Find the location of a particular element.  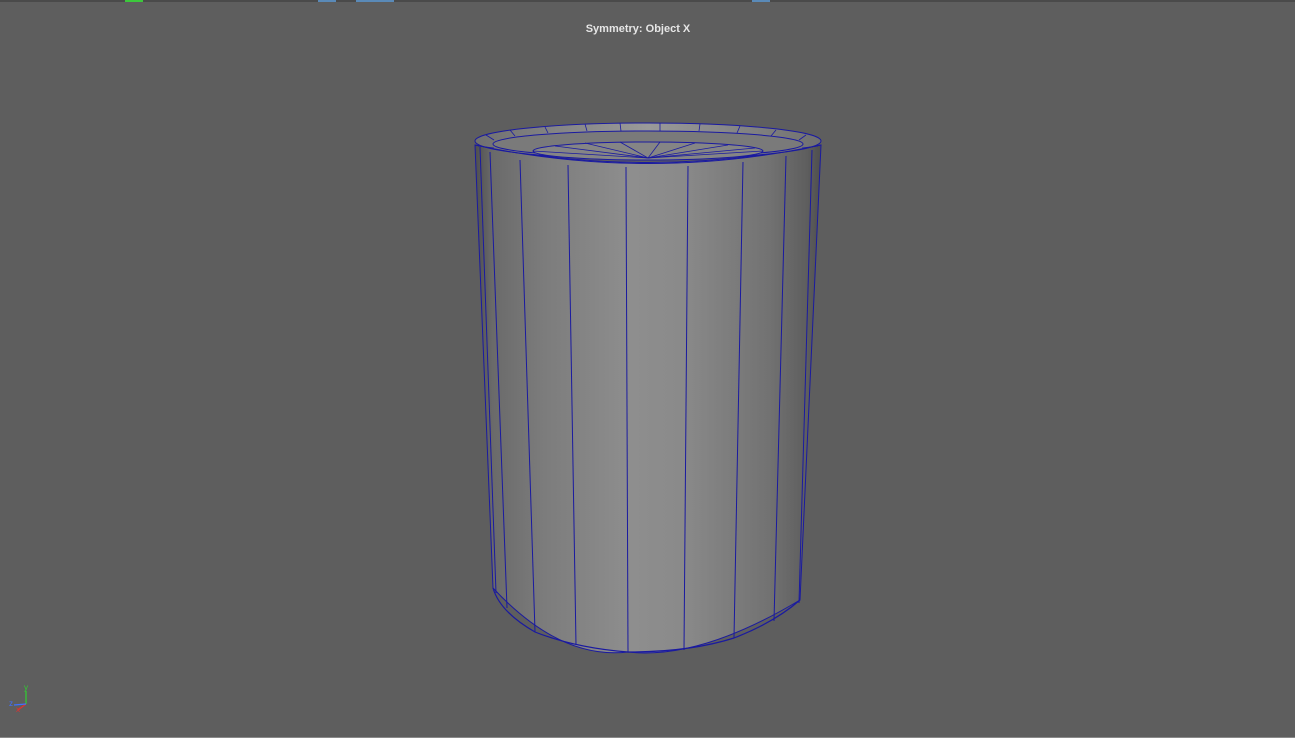

axis-z-label: z is located at coordinates (11, 703).